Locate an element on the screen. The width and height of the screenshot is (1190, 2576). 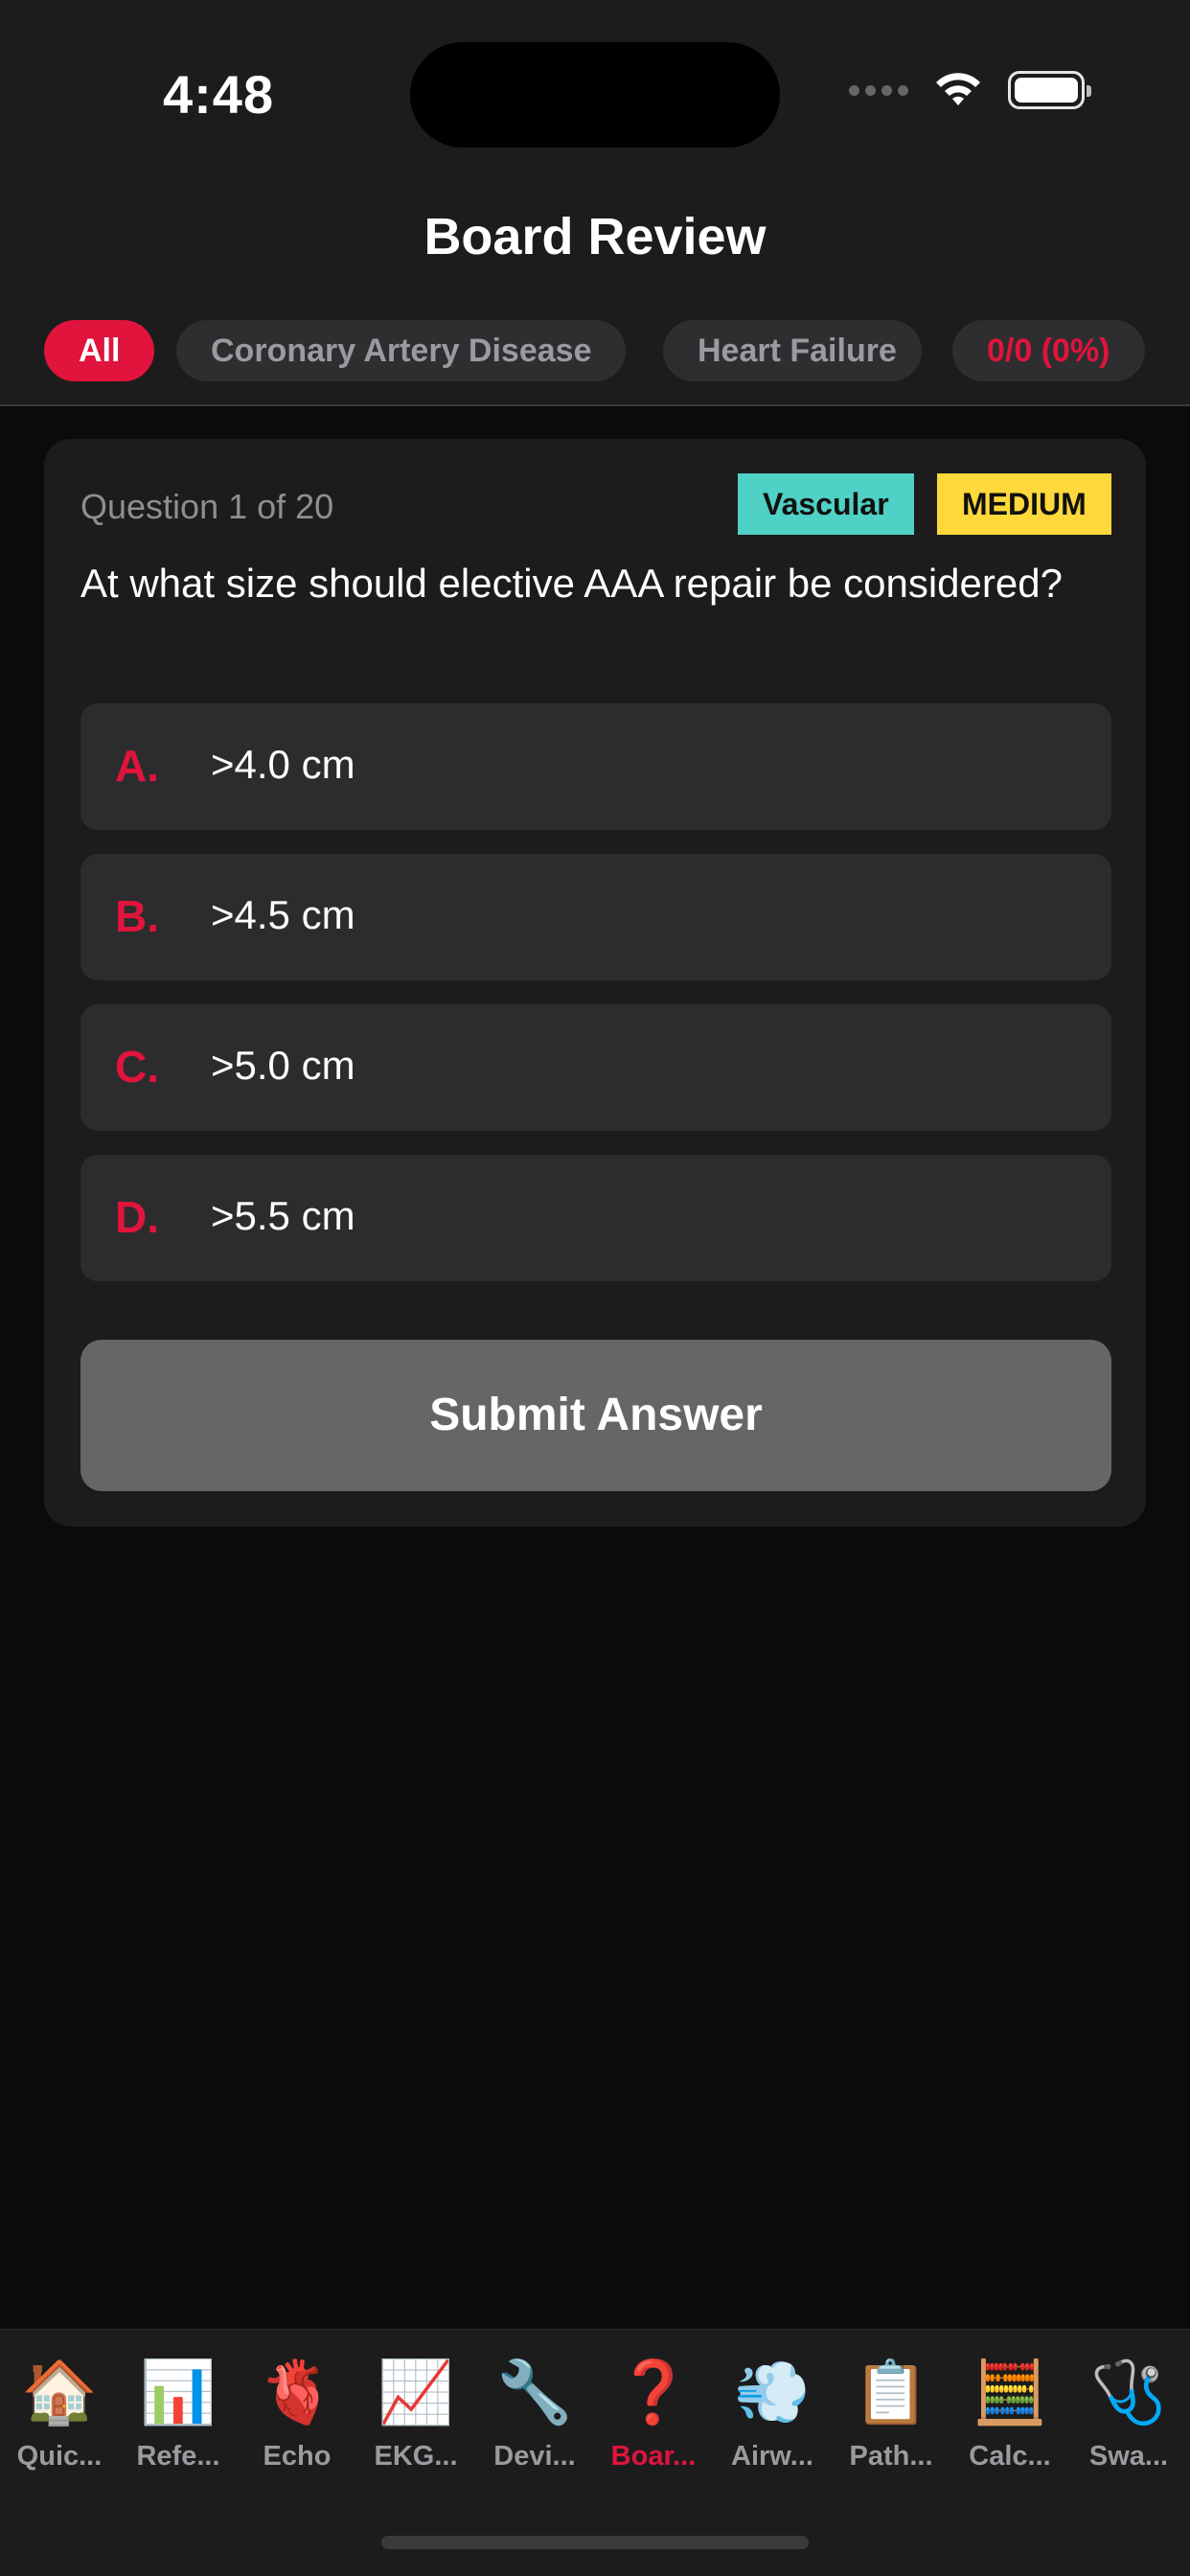
top-bar: 4:48 Board Review is located at coordinates (595, 146).